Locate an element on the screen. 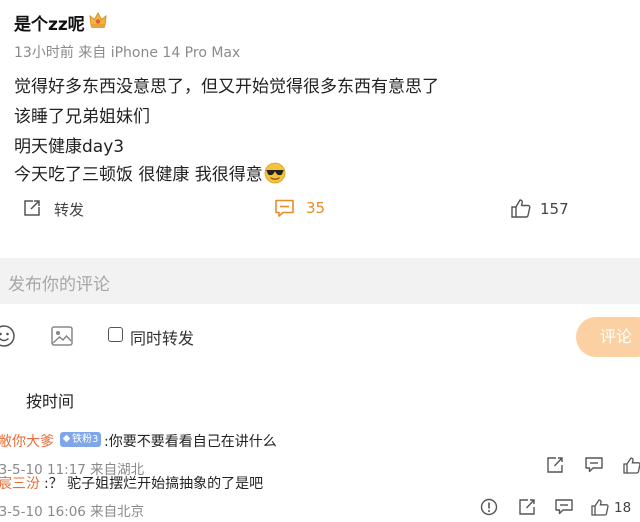 The height and width of the screenshot is (522, 640). comment-count: 35 is located at coordinates (316, 208).